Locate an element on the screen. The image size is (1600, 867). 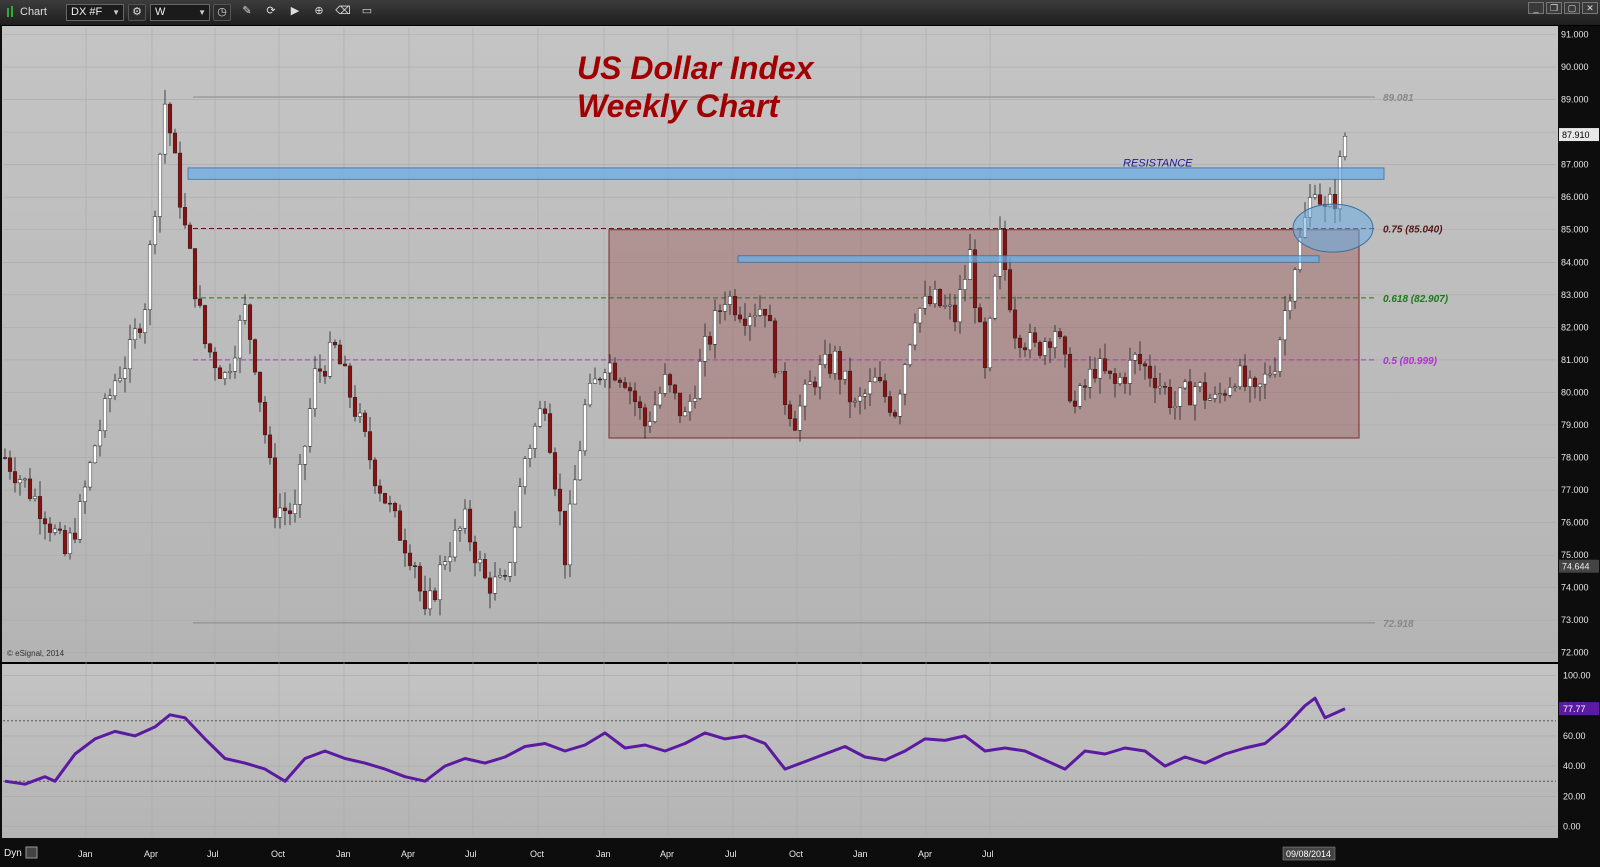
restore-button: ❐ is located at coordinates (1554, 8).